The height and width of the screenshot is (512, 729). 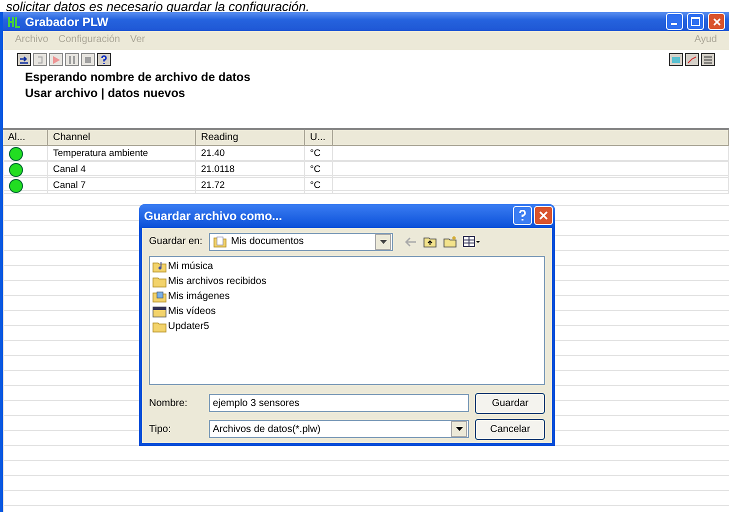 I want to click on status-text: Esperando nombre de archivo de datos, so click(x=138, y=77).